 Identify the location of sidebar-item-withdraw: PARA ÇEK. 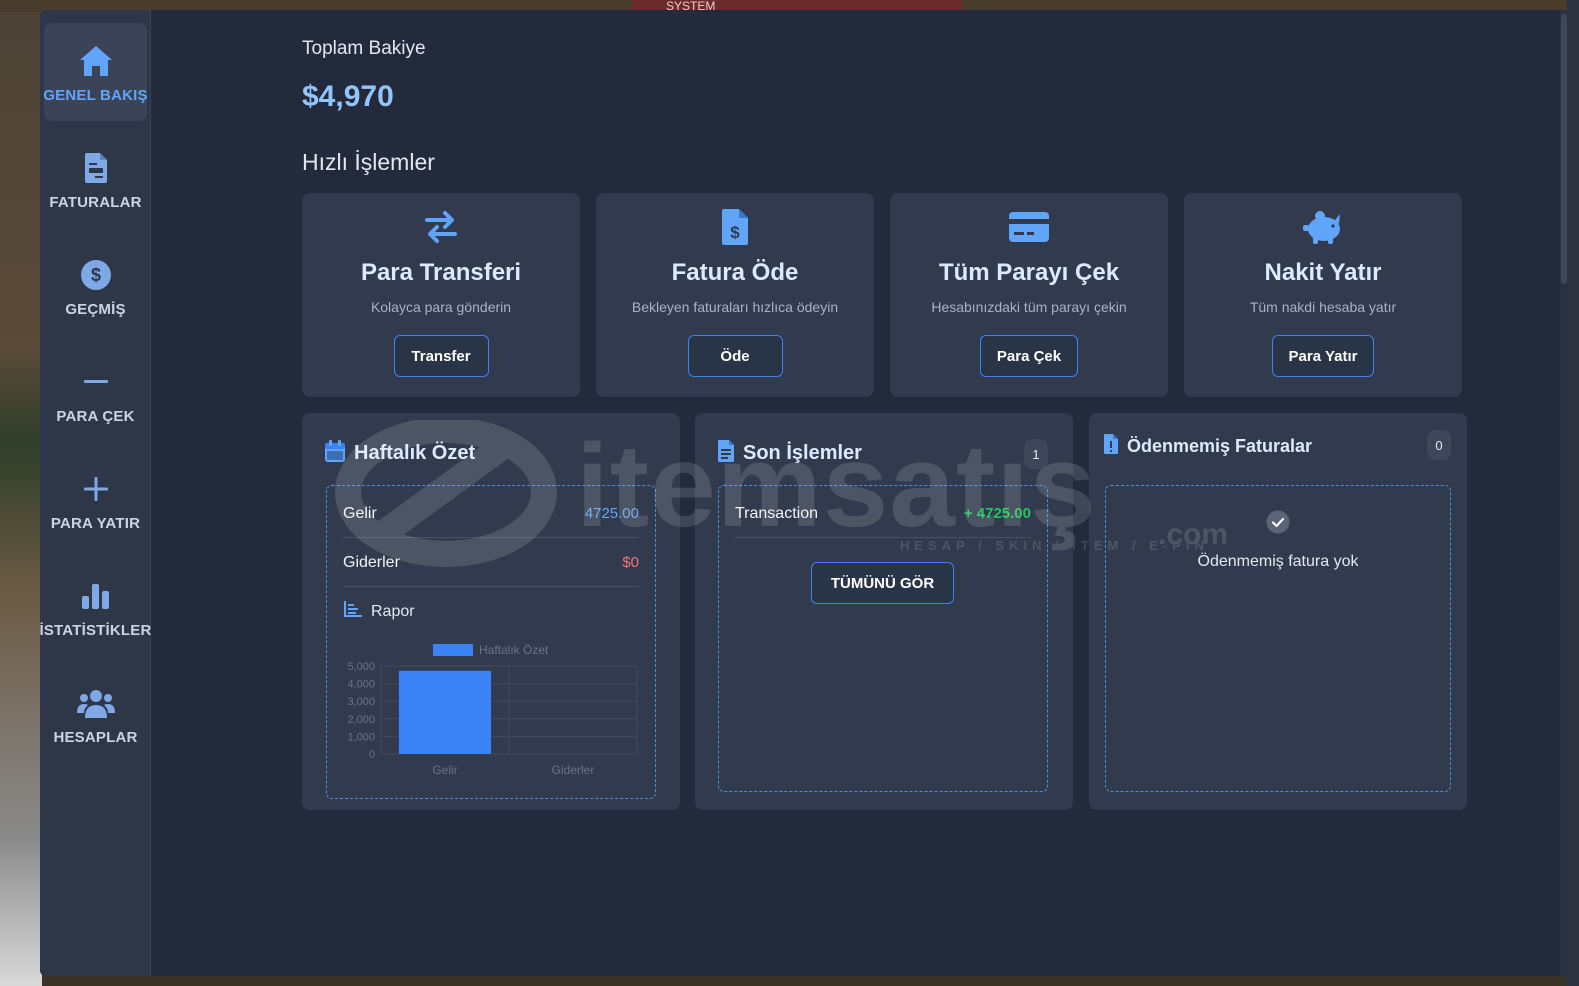
(95, 393).